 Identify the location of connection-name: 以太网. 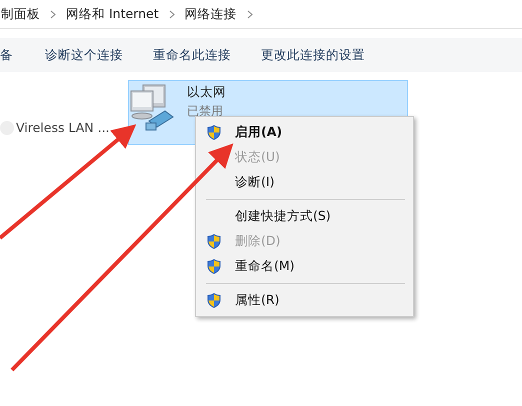
(206, 92).